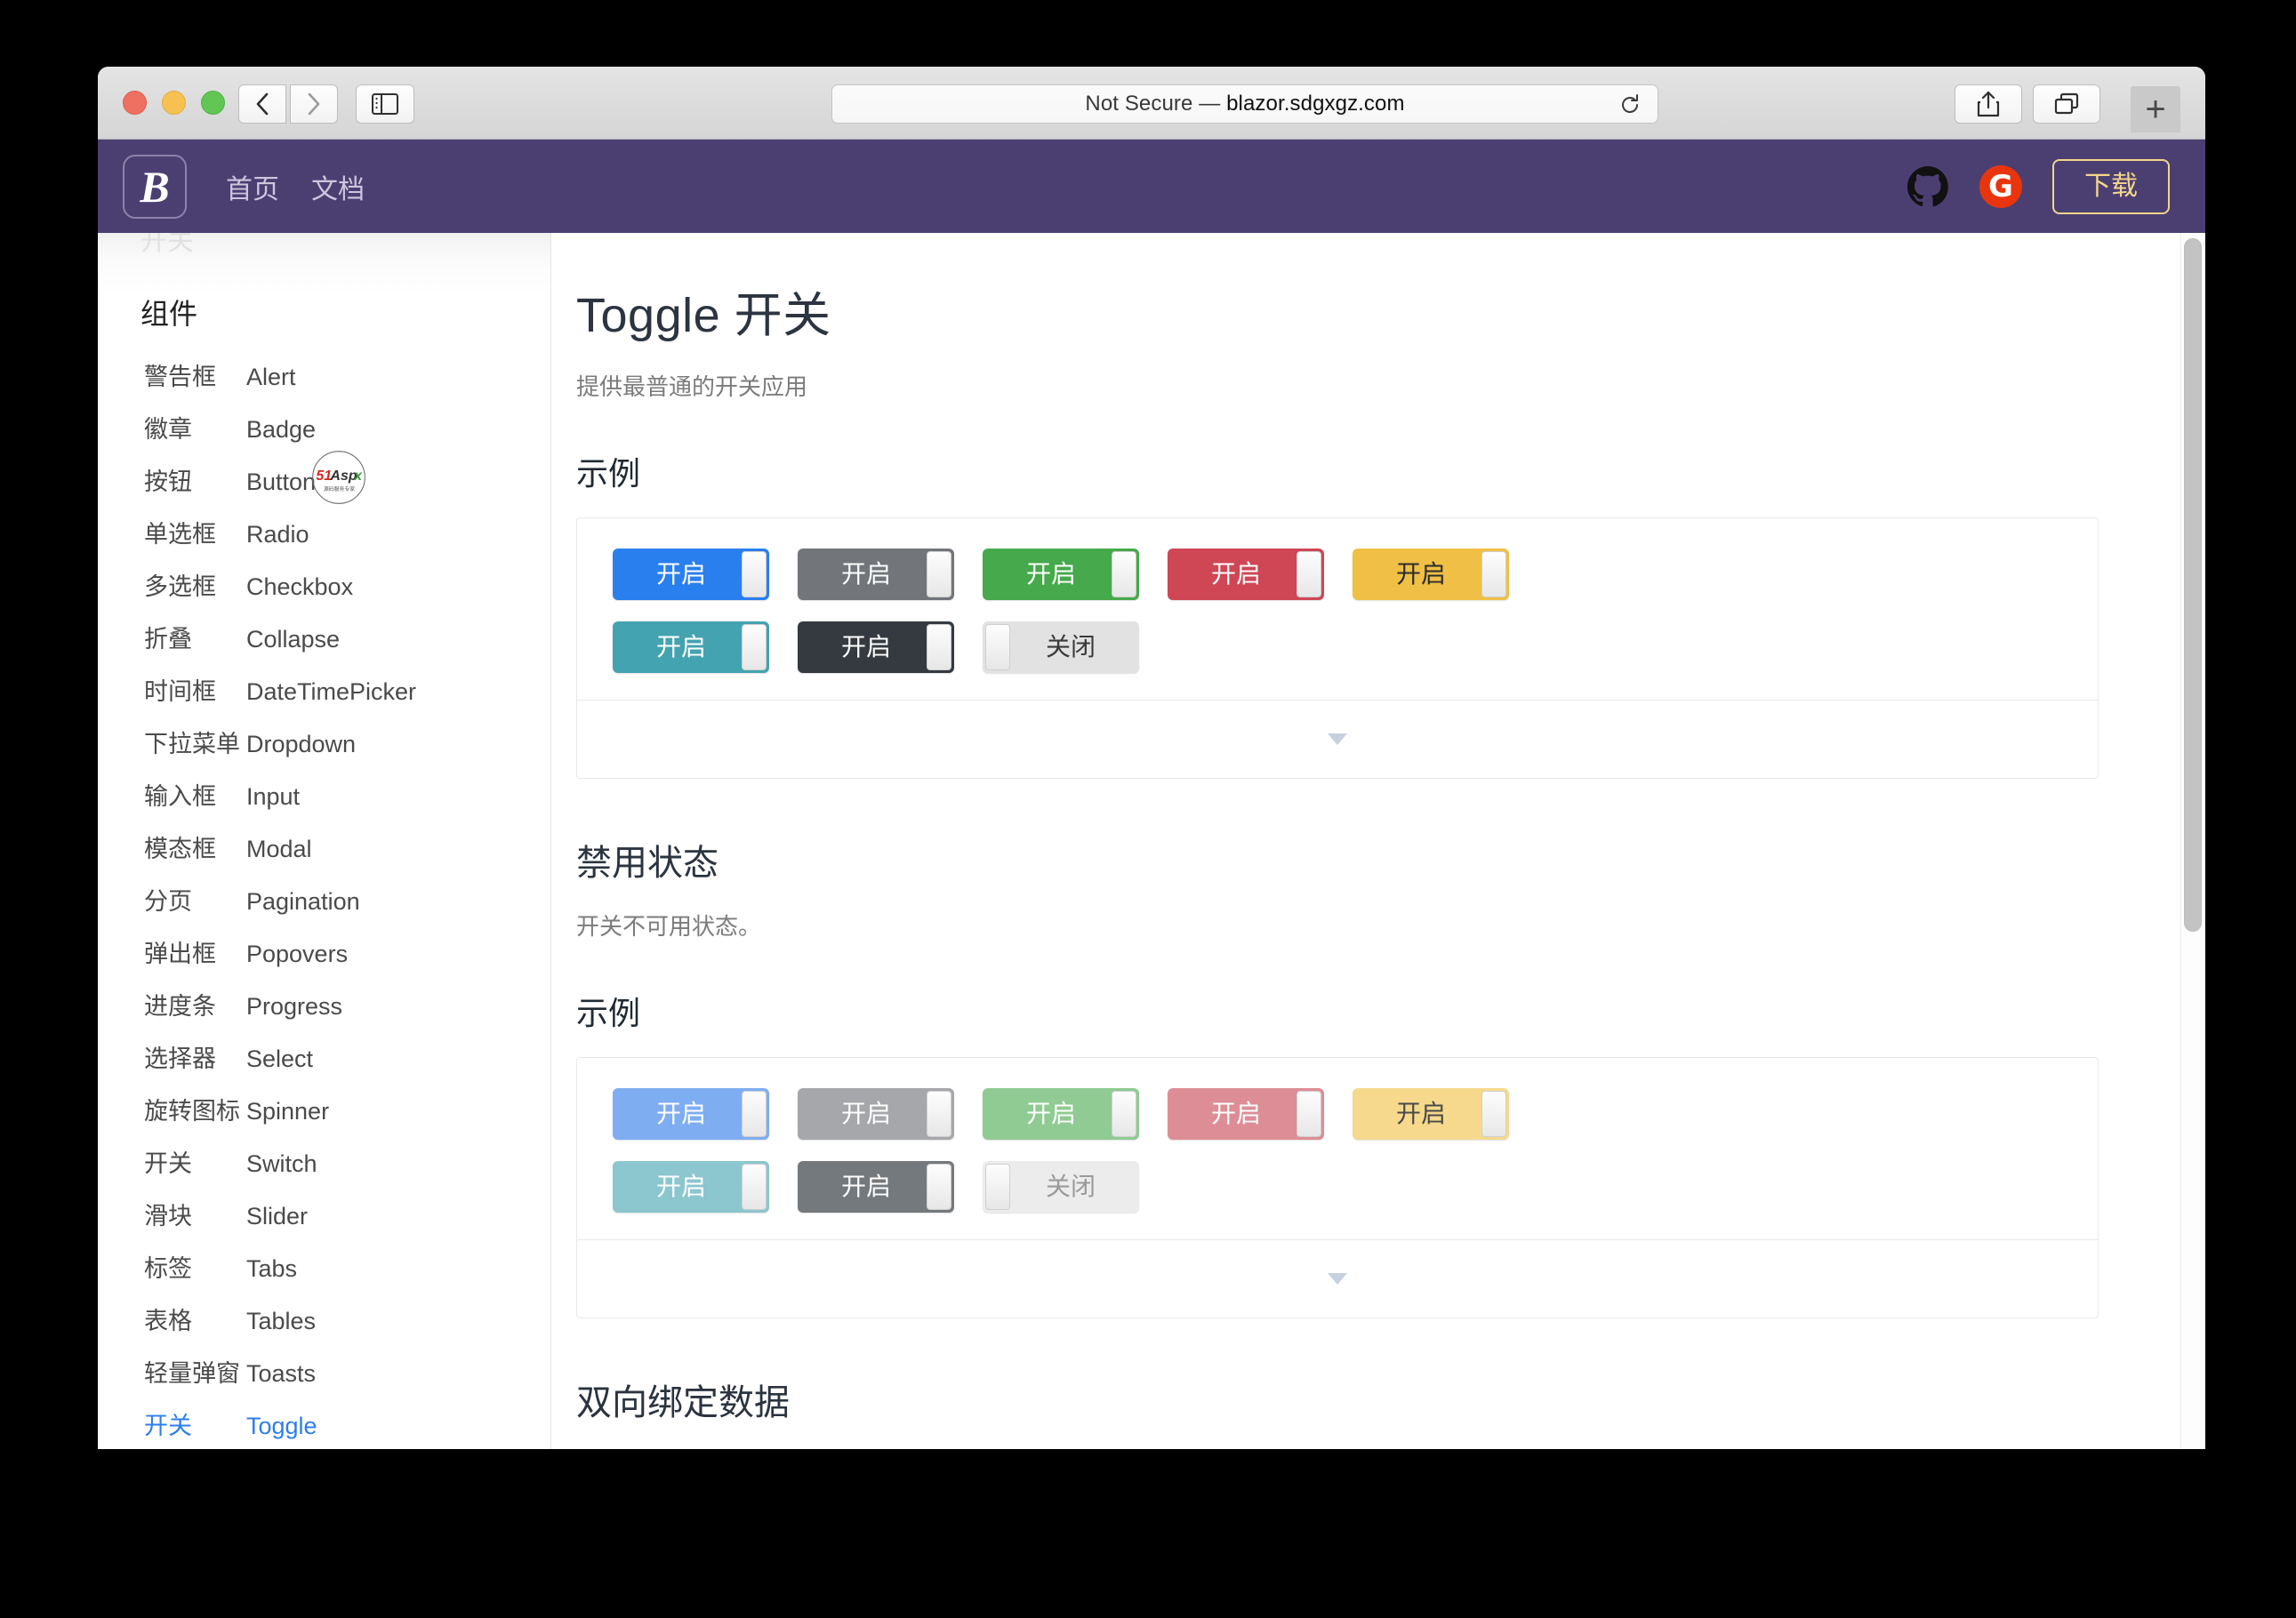 This screenshot has width=2296, height=1618. Describe the element at coordinates (608, 1013) in the screenshot. I see `disabled-example-heading: 示例` at that location.